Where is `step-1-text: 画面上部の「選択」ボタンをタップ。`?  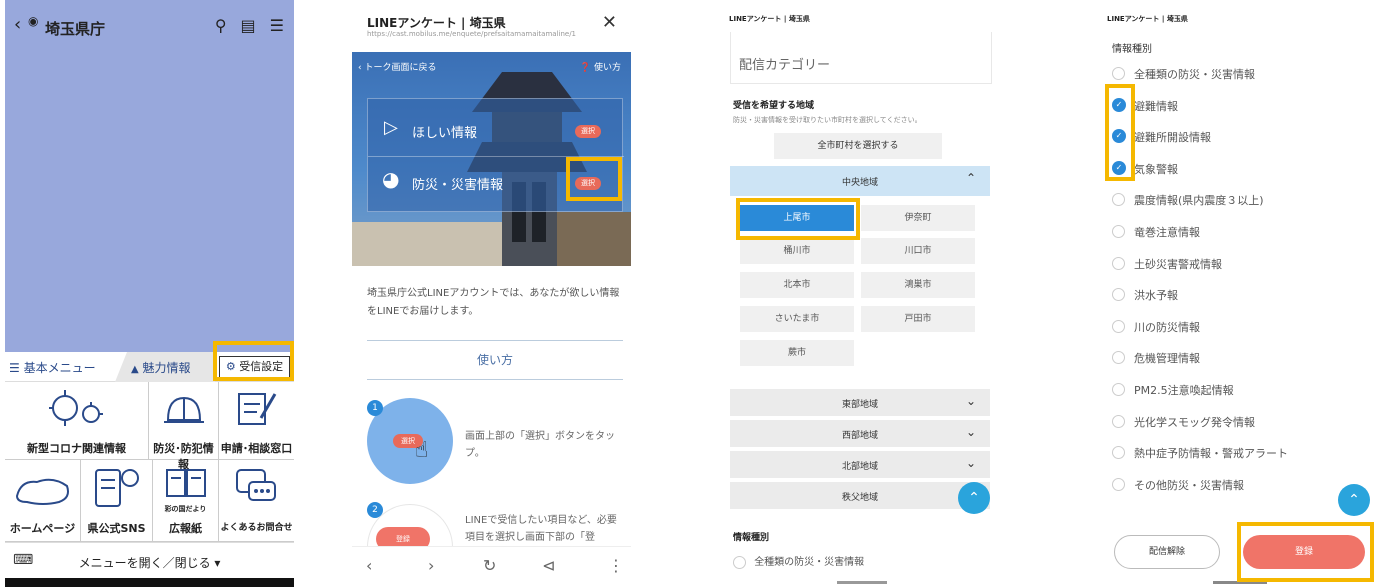
step-1-text: 画面上部の「選択」ボタンをタップ。 is located at coordinates (540, 445).